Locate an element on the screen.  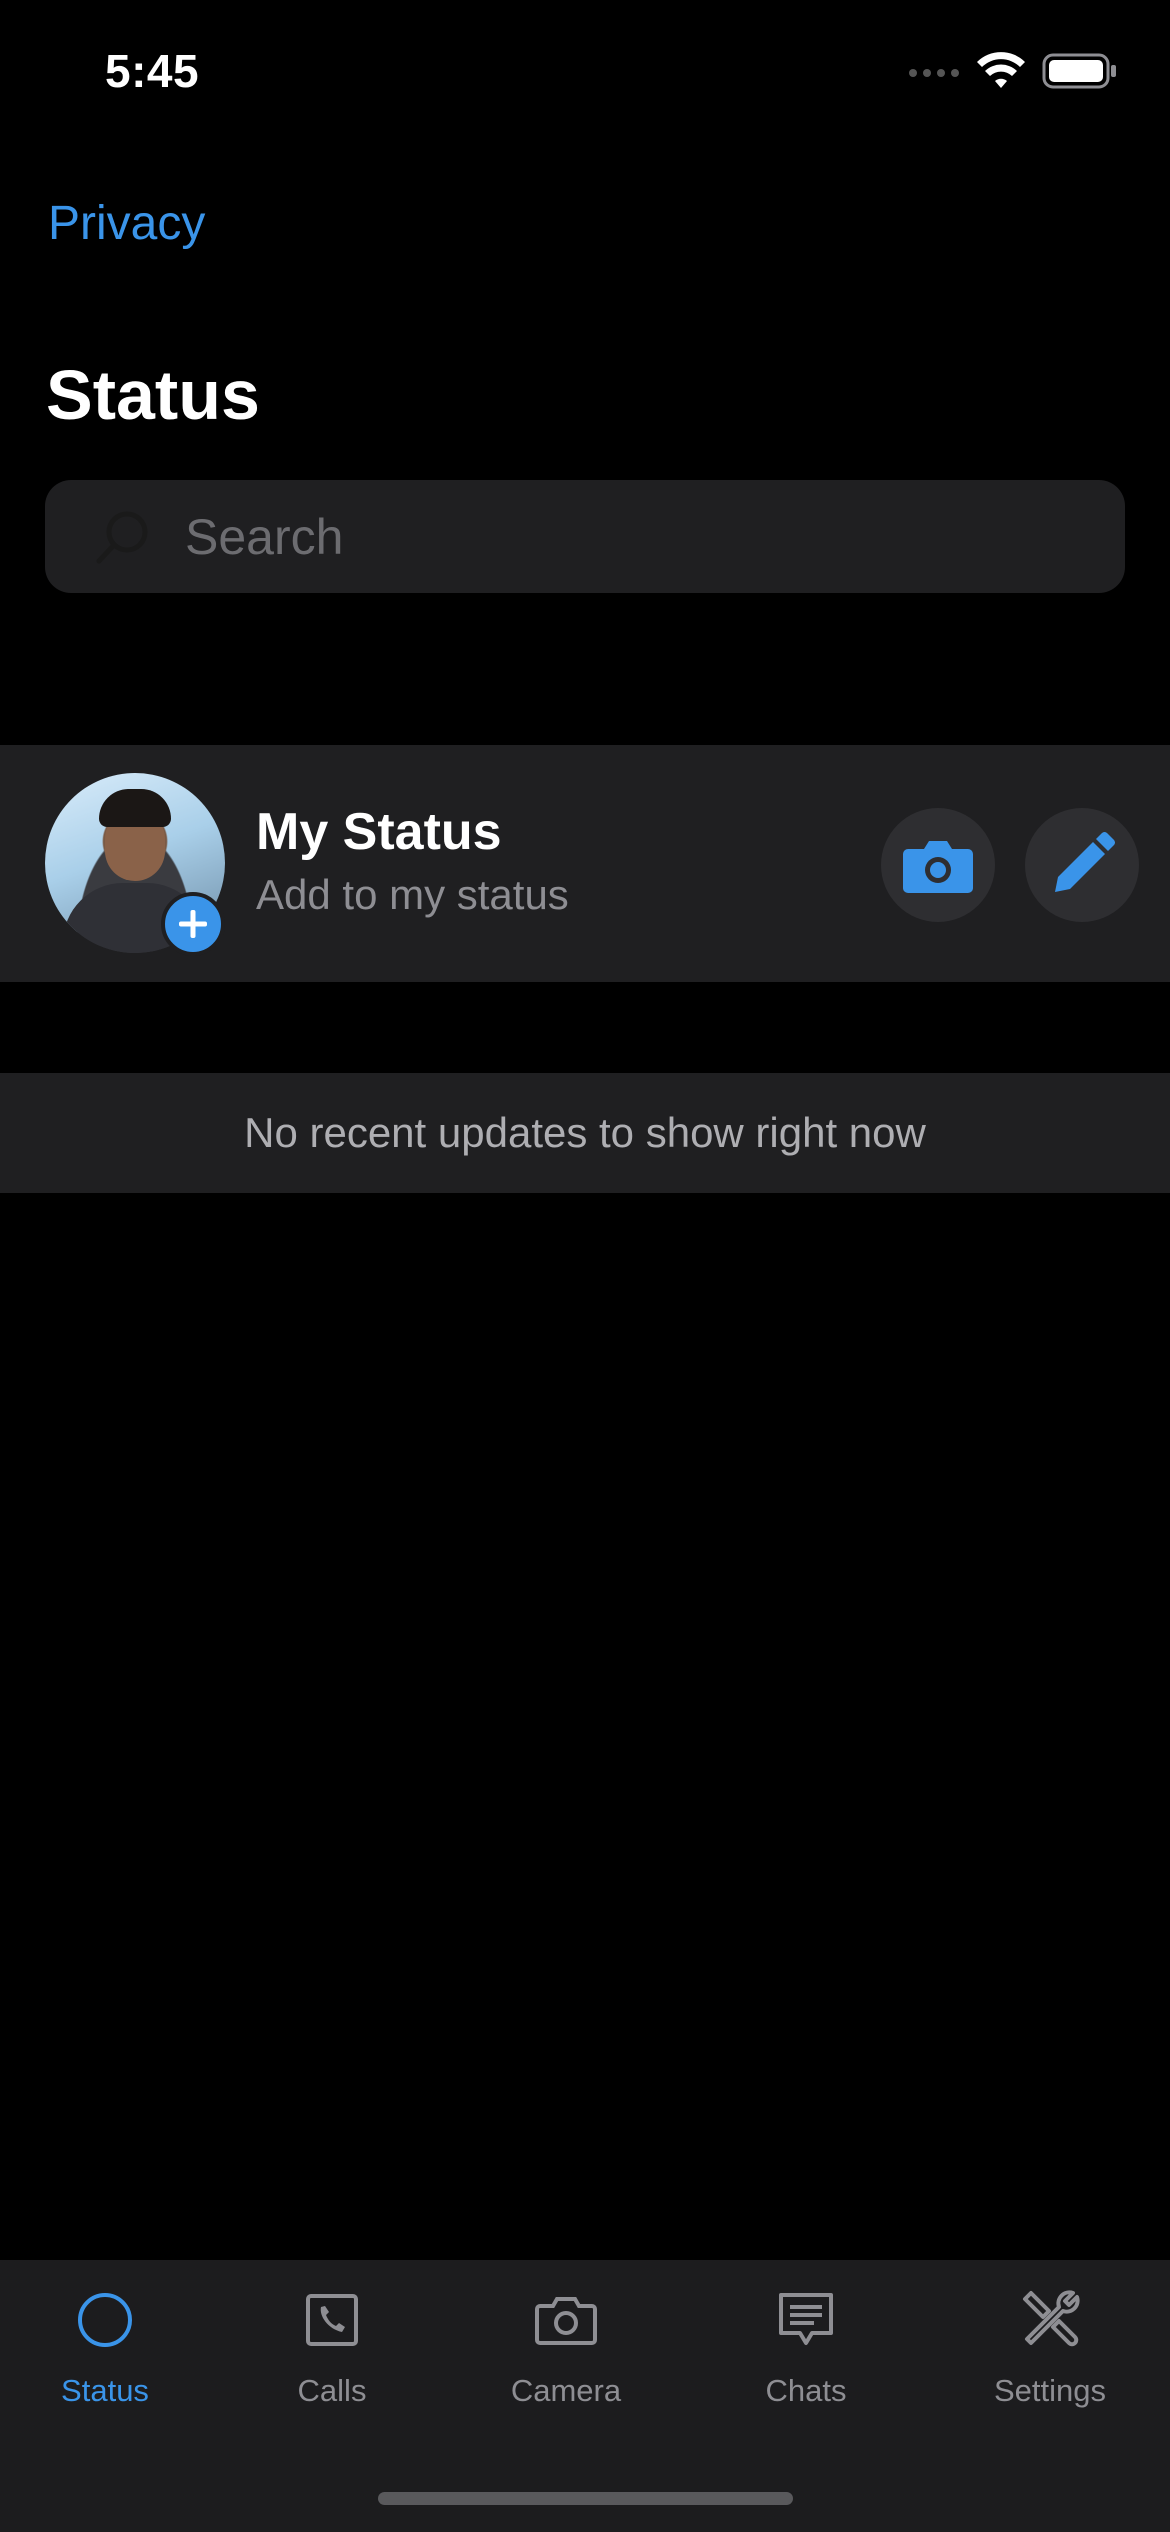
my-status-subtitle: Add to my status is located at coordinates (412, 894).